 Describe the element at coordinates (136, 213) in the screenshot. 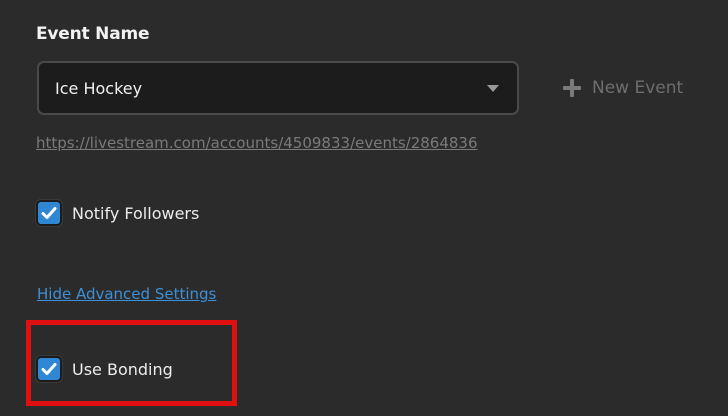

I see `notify-followers-label: Notify Followers` at that location.